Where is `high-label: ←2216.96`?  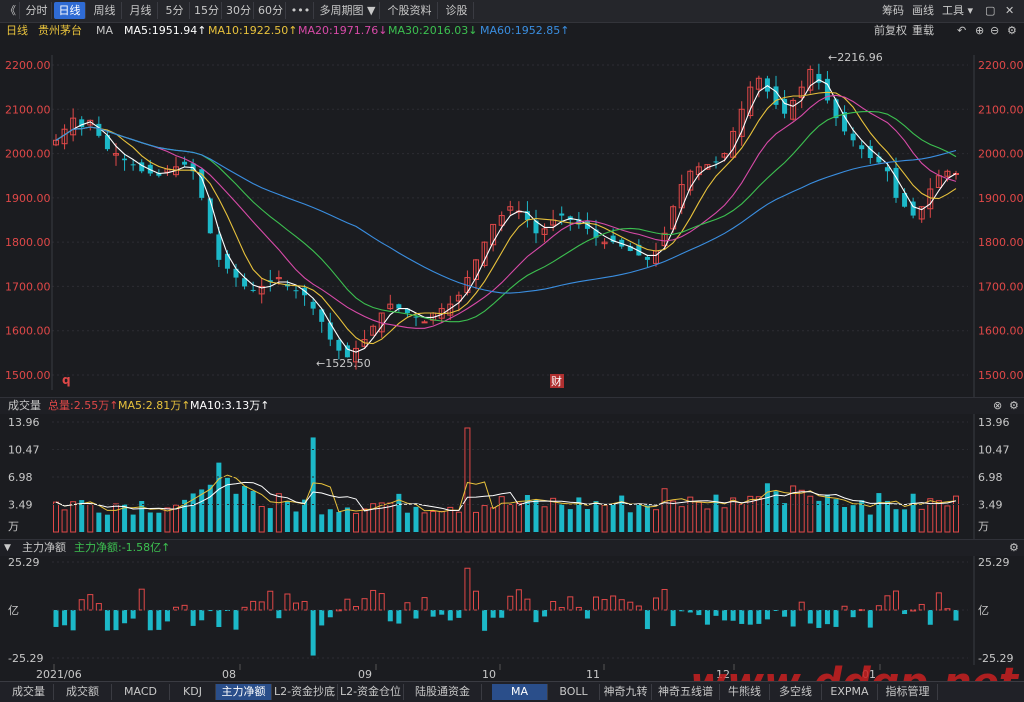 high-label: ←2216.96 is located at coordinates (855, 57).